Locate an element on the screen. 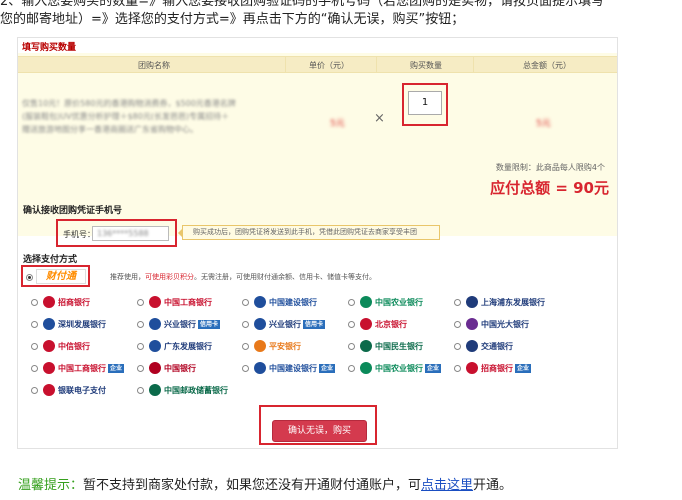 The height and width of the screenshot is (500, 682). col-header-quantity: 购买数量 is located at coordinates (426, 65).